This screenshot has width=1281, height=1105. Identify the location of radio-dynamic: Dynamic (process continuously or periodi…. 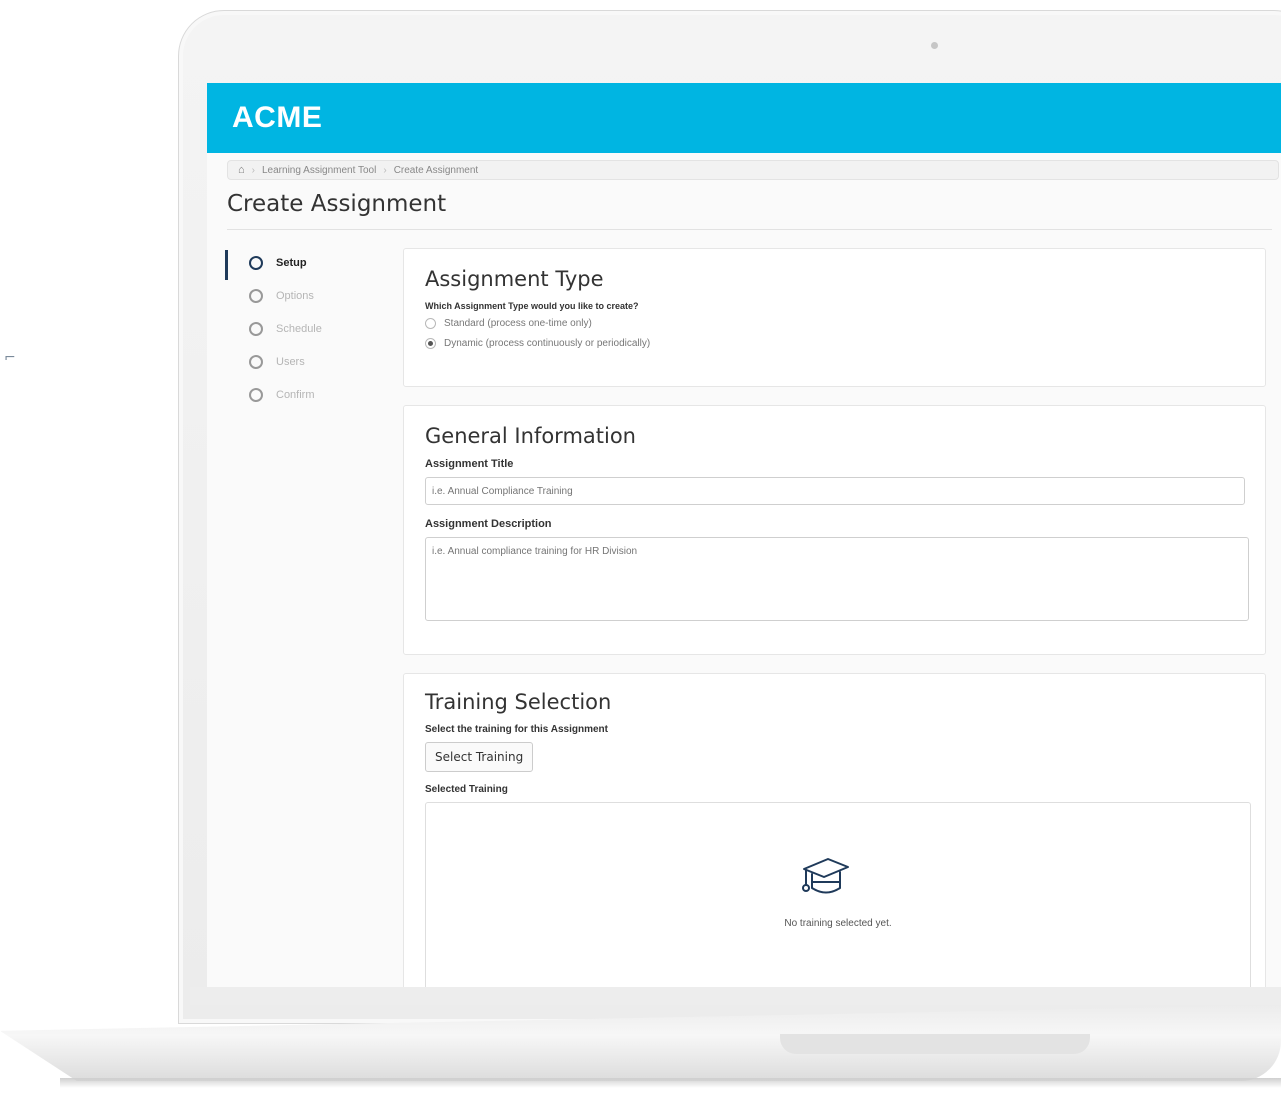
(834, 343).